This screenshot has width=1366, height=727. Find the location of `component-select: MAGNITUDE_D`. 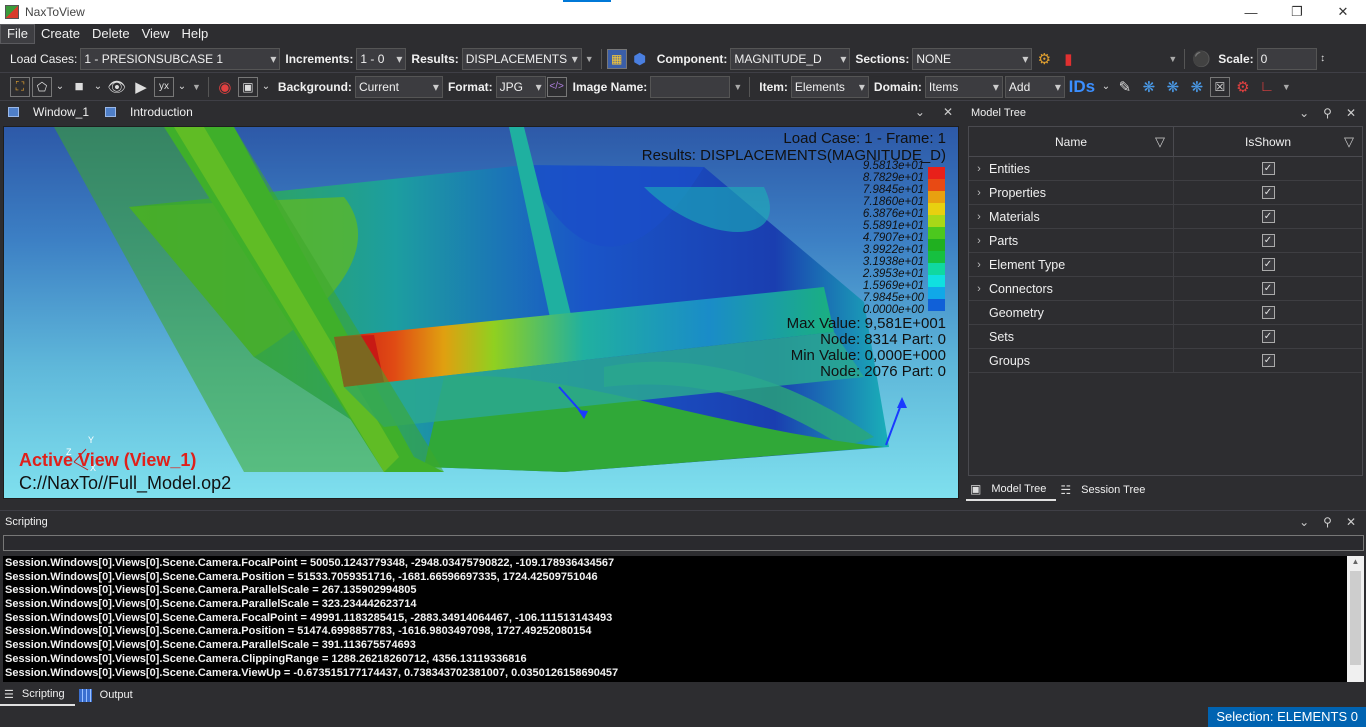

component-select: MAGNITUDE_D is located at coordinates (790, 58).